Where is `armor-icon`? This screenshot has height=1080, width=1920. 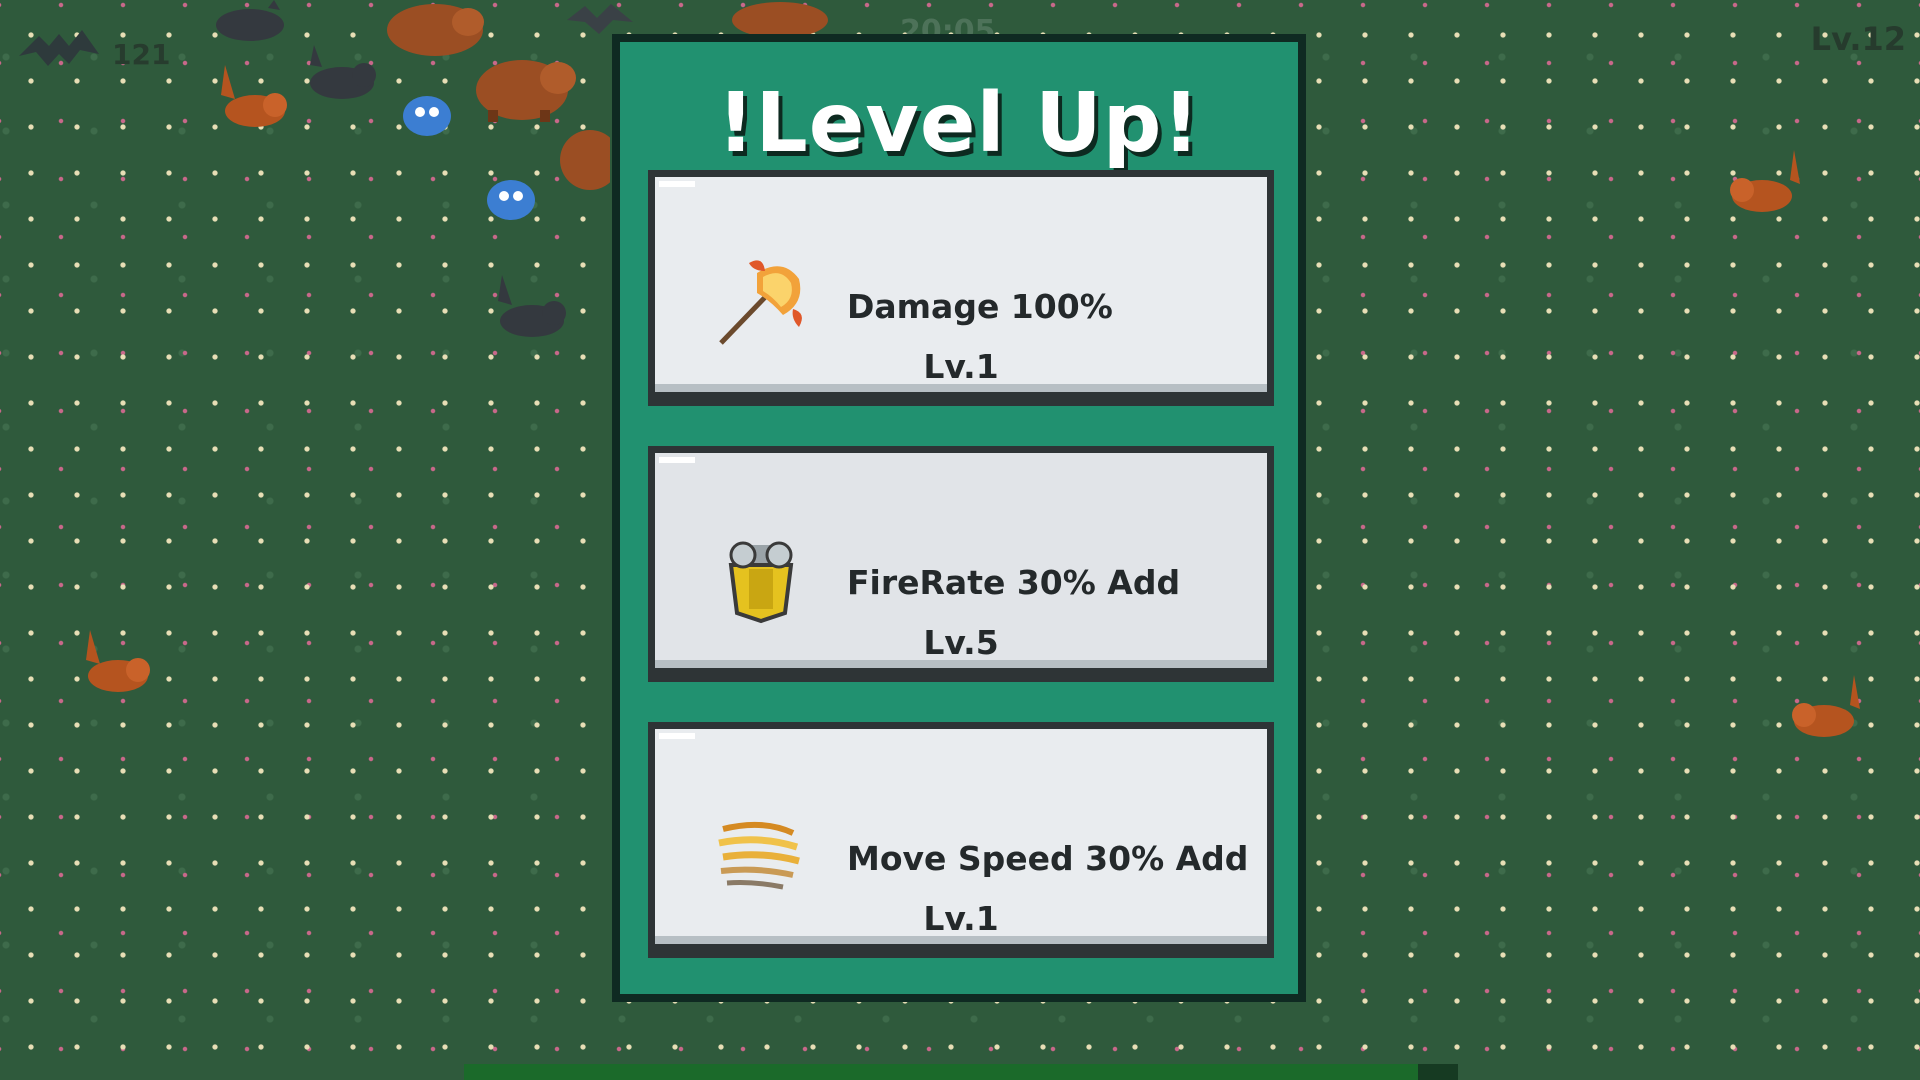 armor-icon is located at coordinates (761, 582).